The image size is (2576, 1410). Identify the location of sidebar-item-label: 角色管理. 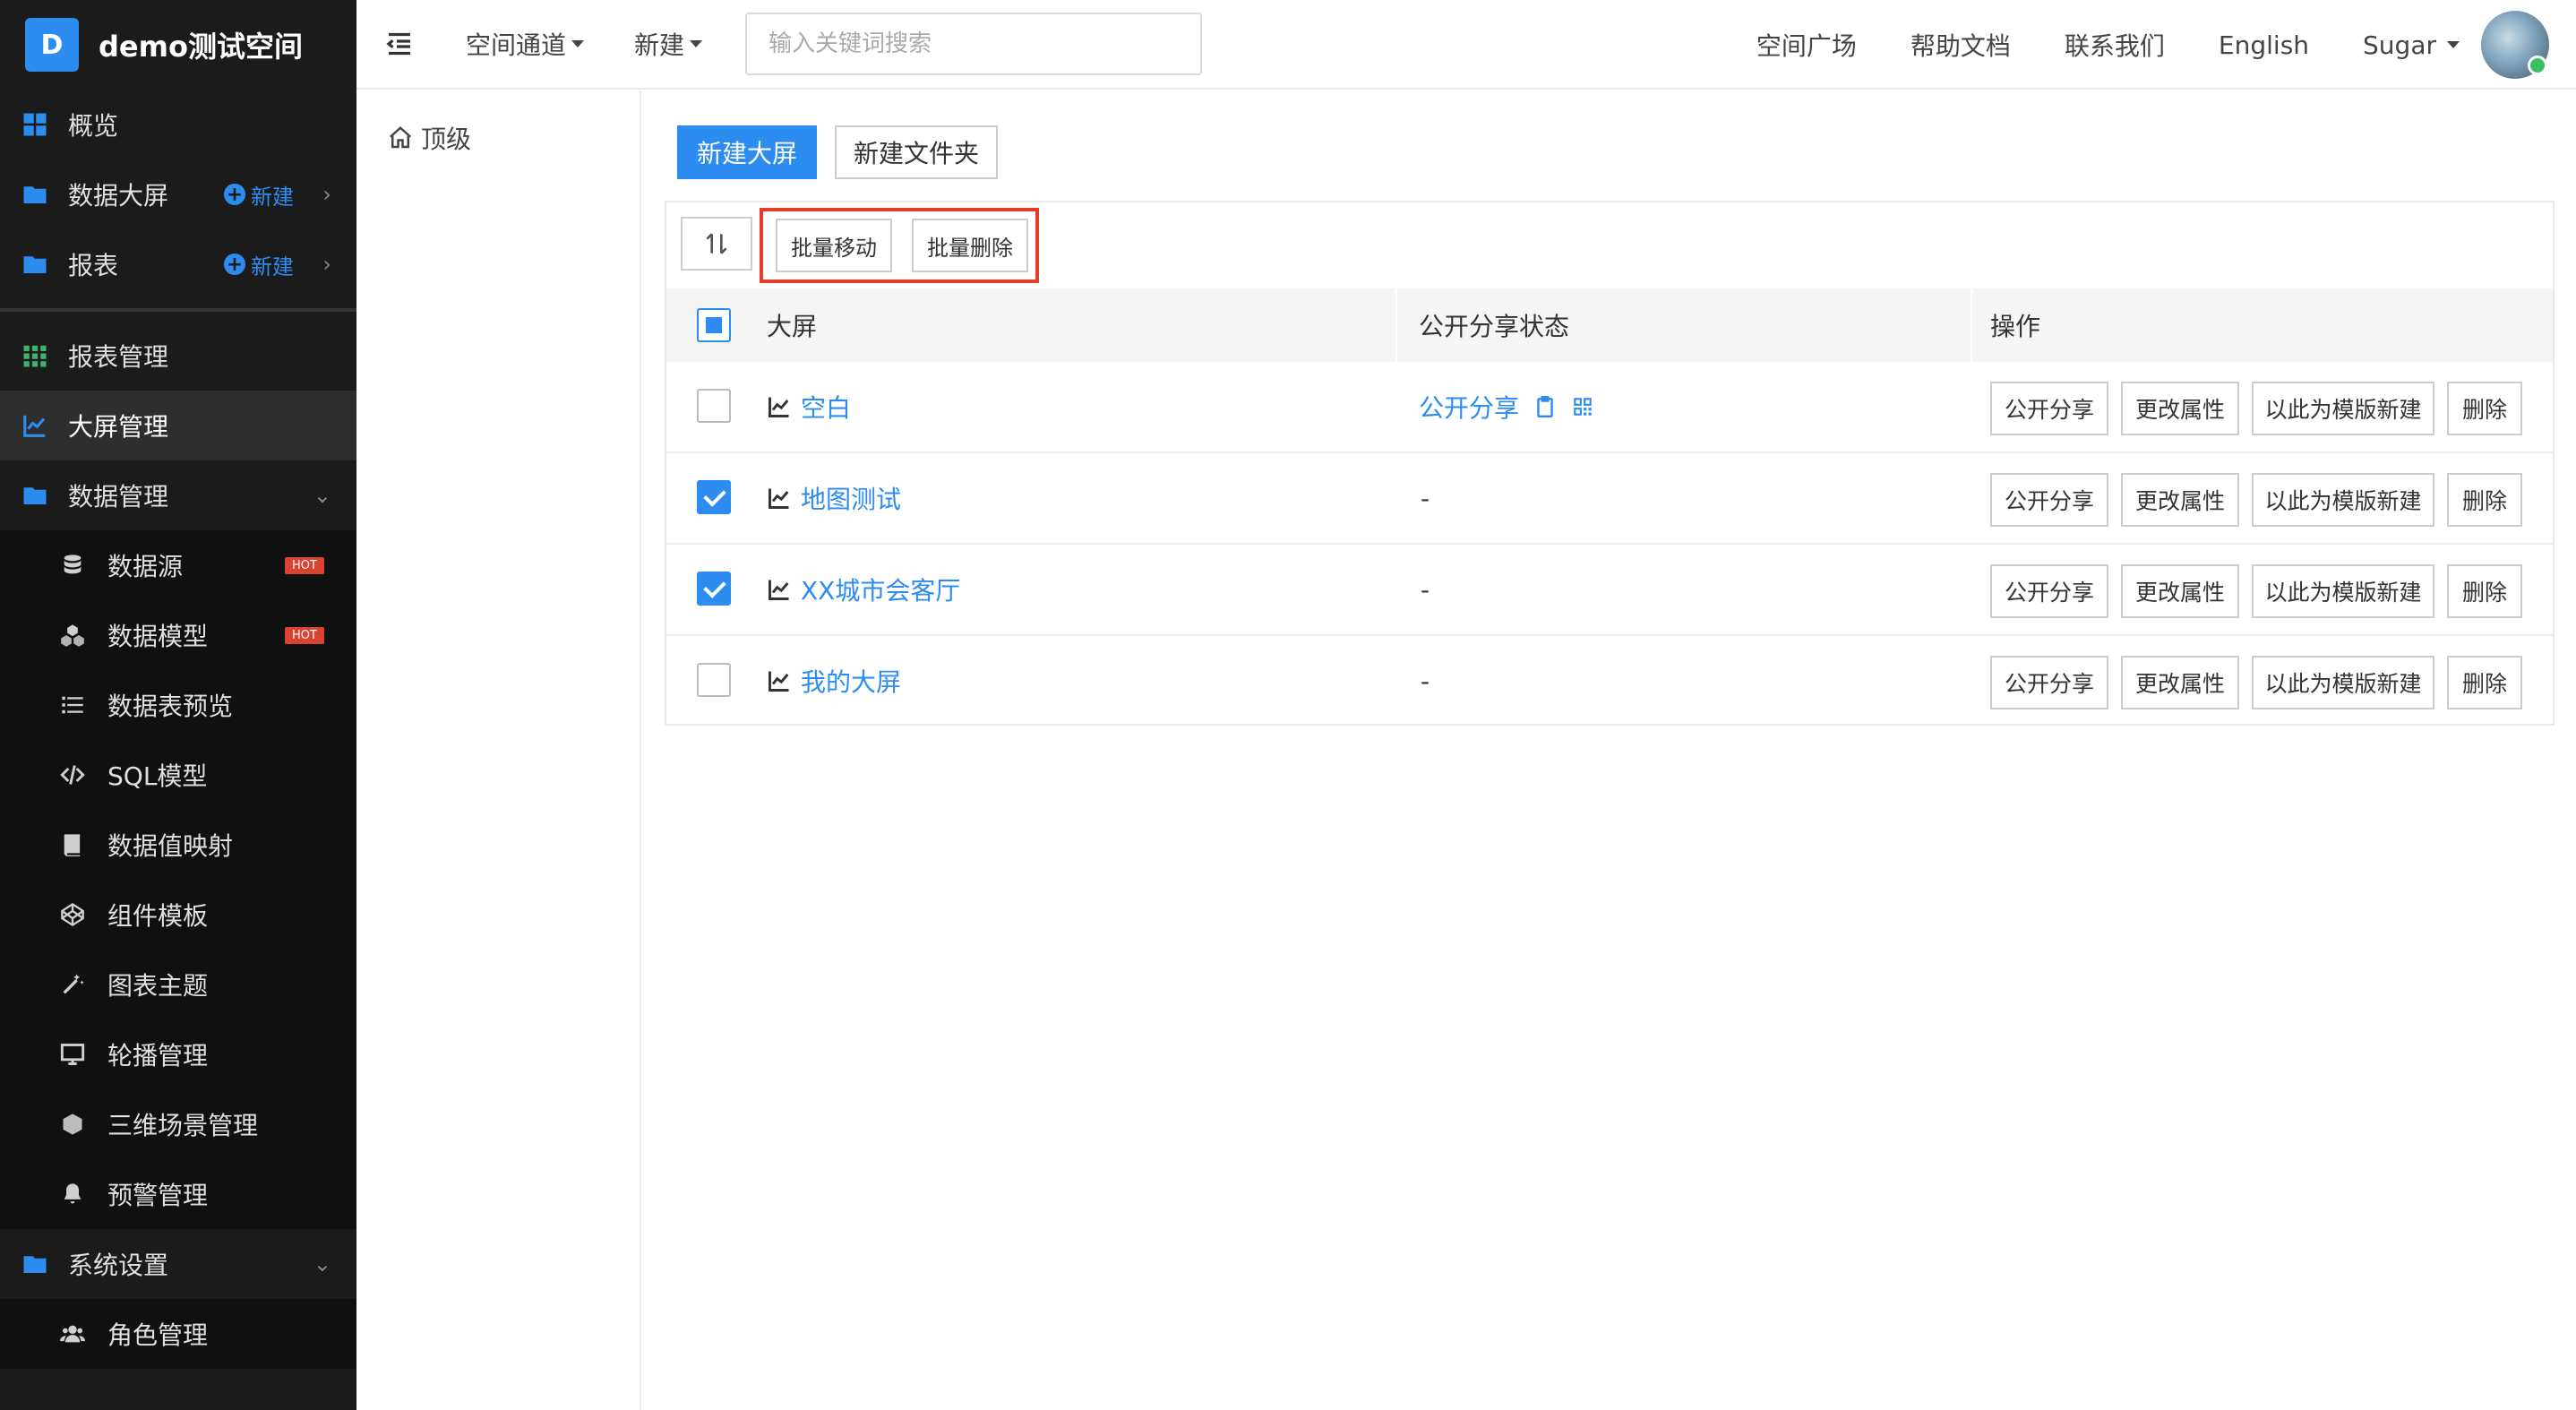
(158, 1335).